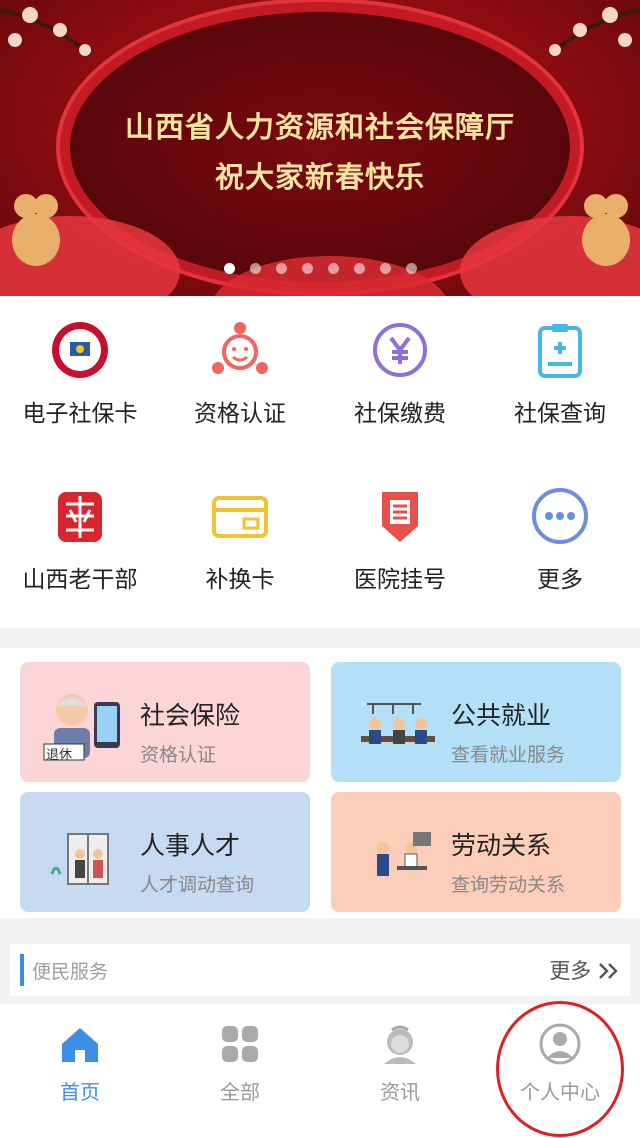 This screenshot has width=640, height=1138. What do you see at coordinates (80, 517) in the screenshot?
I see `veteran-cadre-icon` at bounding box center [80, 517].